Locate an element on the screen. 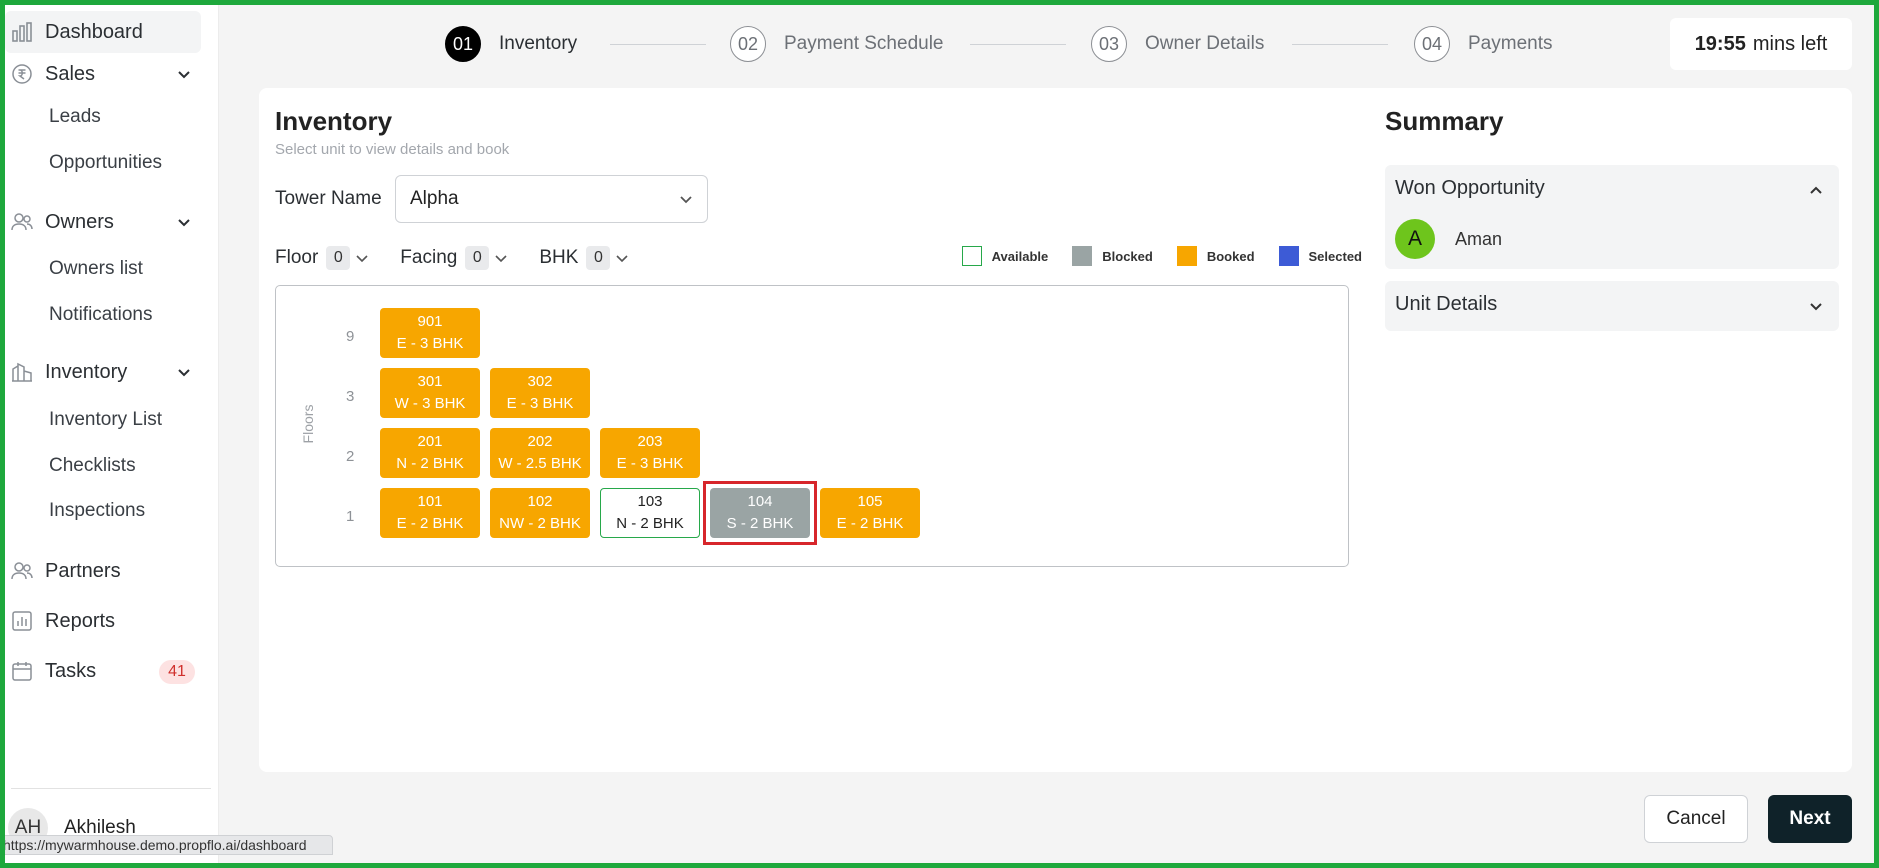  step-payments: 04 Payments is located at coordinates (1483, 44).